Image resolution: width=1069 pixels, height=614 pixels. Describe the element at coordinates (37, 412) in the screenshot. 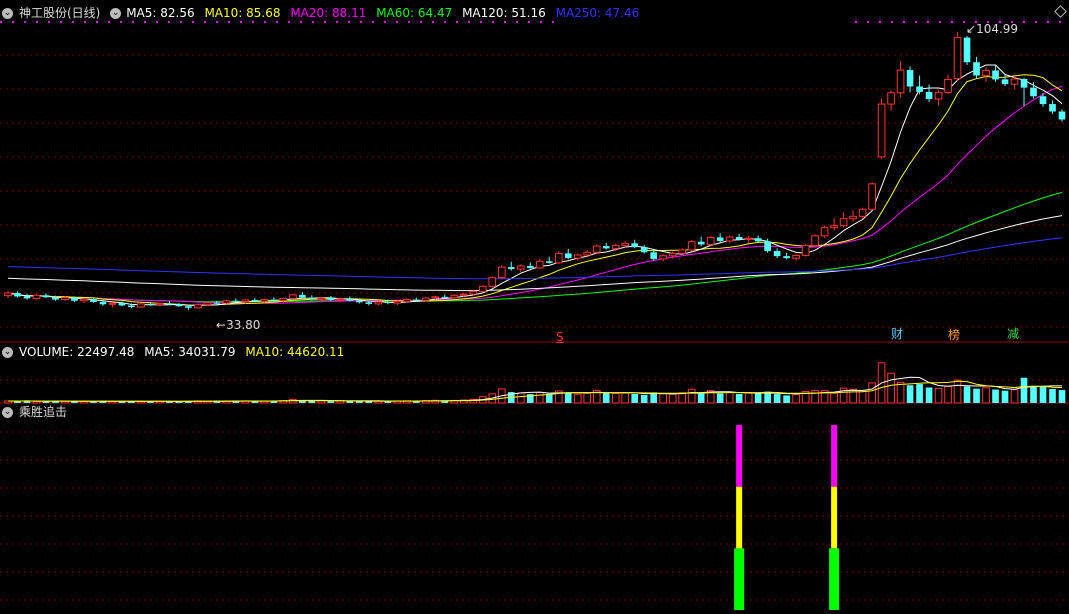

I see `indicator-header: ⌄ 乘胜追击` at that location.